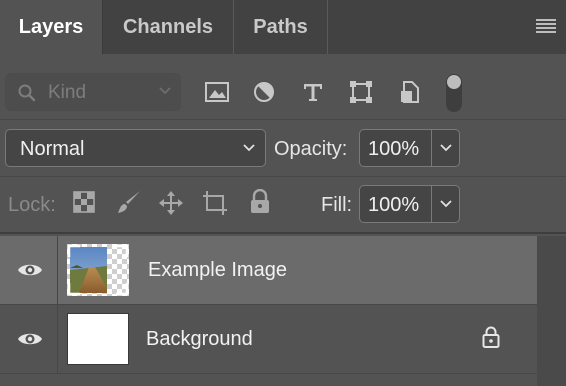 The height and width of the screenshot is (386, 566). Describe the element at coordinates (394, 149) in the screenshot. I see `opacity-value: 100%` at that location.